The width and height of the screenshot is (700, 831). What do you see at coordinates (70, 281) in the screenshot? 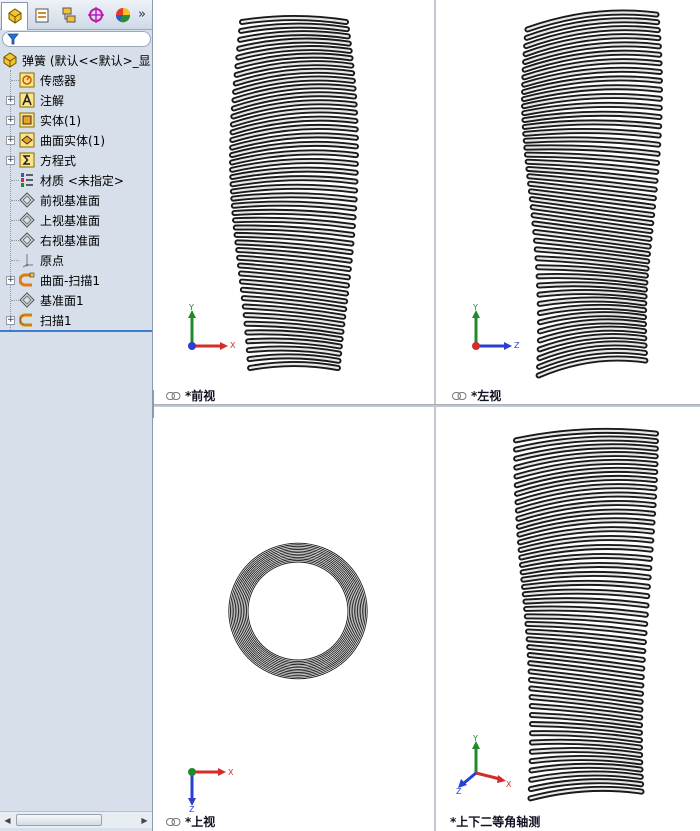
I see `tree-item-label: 曲面-扫描1` at bounding box center [70, 281].